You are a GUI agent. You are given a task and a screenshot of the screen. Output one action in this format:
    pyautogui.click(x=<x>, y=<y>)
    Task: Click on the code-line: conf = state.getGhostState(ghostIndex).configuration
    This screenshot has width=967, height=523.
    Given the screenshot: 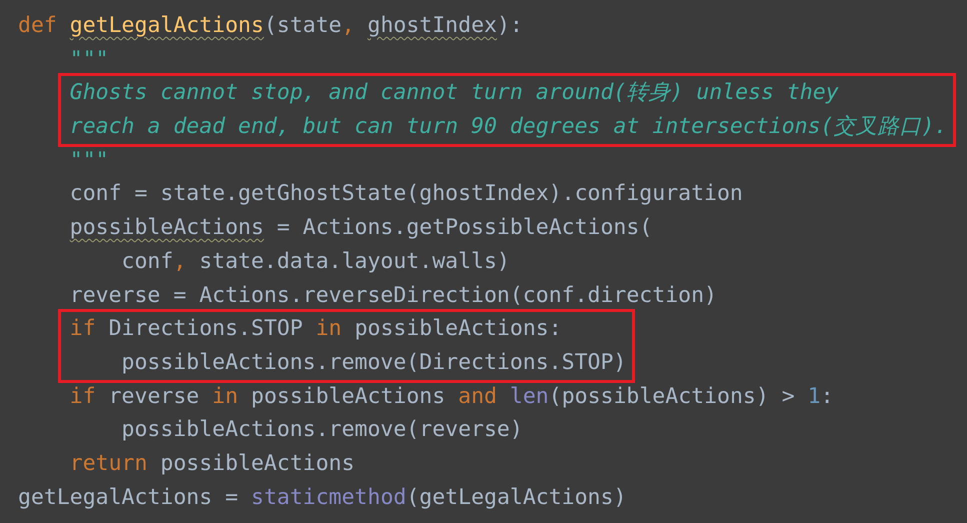 What is the action you would take?
    pyautogui.click(x=406, y=194)
    